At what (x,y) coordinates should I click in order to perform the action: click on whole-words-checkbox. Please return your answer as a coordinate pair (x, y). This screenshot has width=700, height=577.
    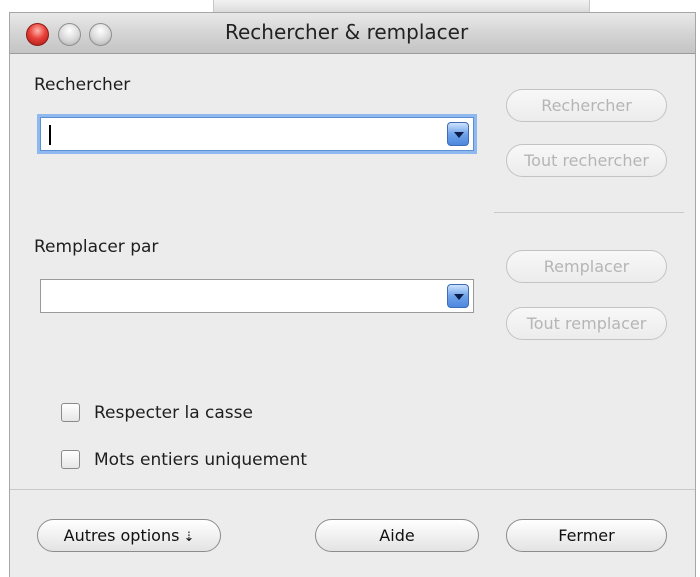
    Looking at the image, I should click on (70, 459).